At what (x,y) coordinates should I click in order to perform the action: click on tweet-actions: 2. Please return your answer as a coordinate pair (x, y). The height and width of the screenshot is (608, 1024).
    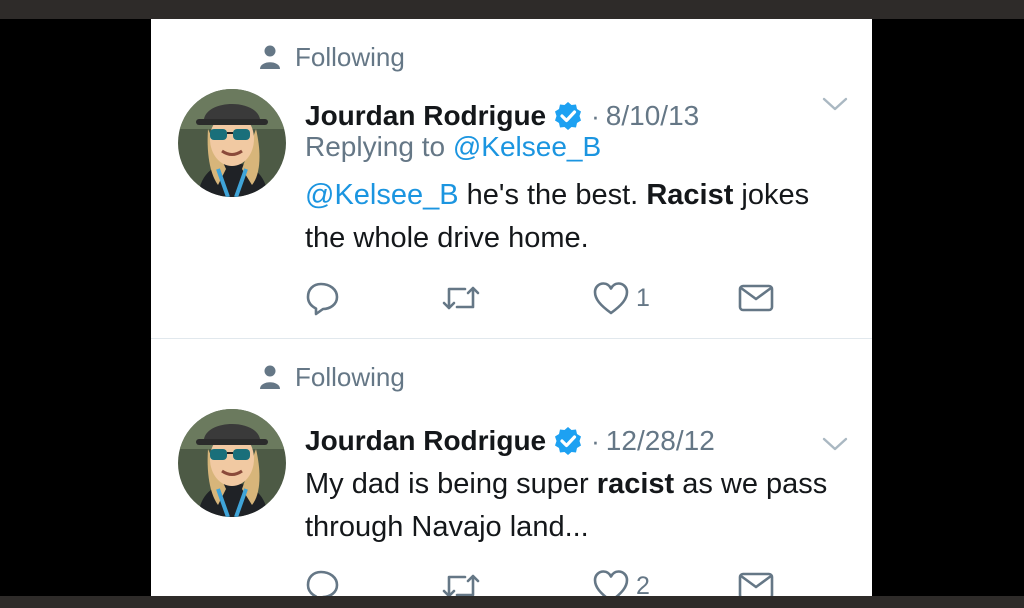
    Looking at the image, I should click on (545, 581).